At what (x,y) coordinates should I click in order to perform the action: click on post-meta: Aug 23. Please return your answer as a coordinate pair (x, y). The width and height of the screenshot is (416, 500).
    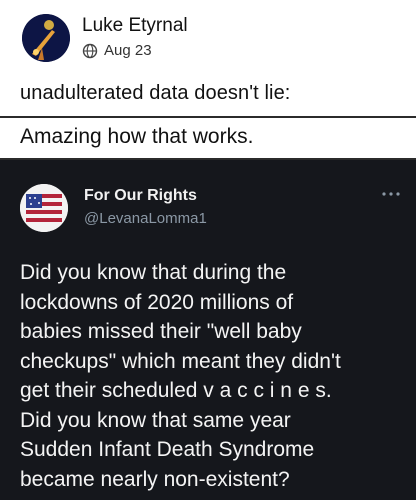
    Looking at the image, I should click on (135, 51).